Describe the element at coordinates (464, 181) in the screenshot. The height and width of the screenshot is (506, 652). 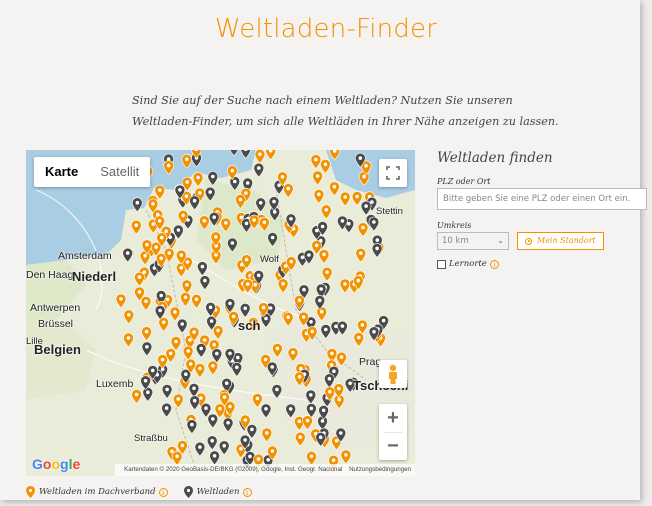
I see `plz-label: PLZ oder Ort` at that location.